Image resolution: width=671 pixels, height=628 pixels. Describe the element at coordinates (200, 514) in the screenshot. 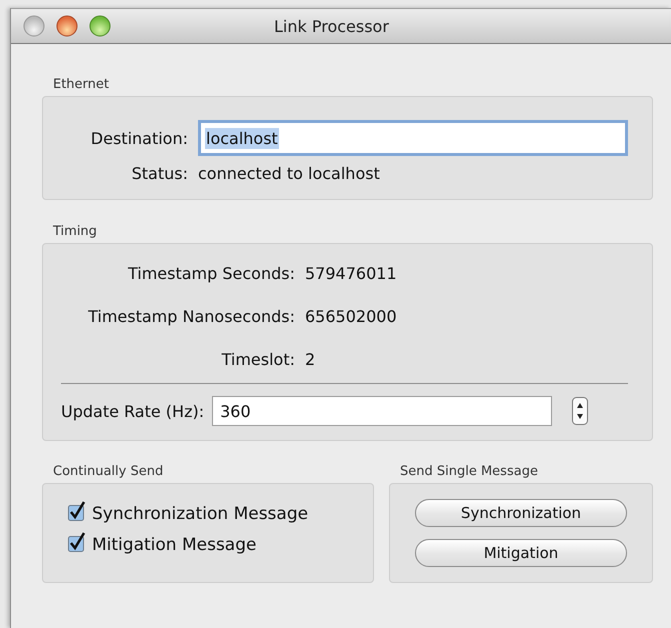

I see `checkbox-label: Synchronization Message` at that location.